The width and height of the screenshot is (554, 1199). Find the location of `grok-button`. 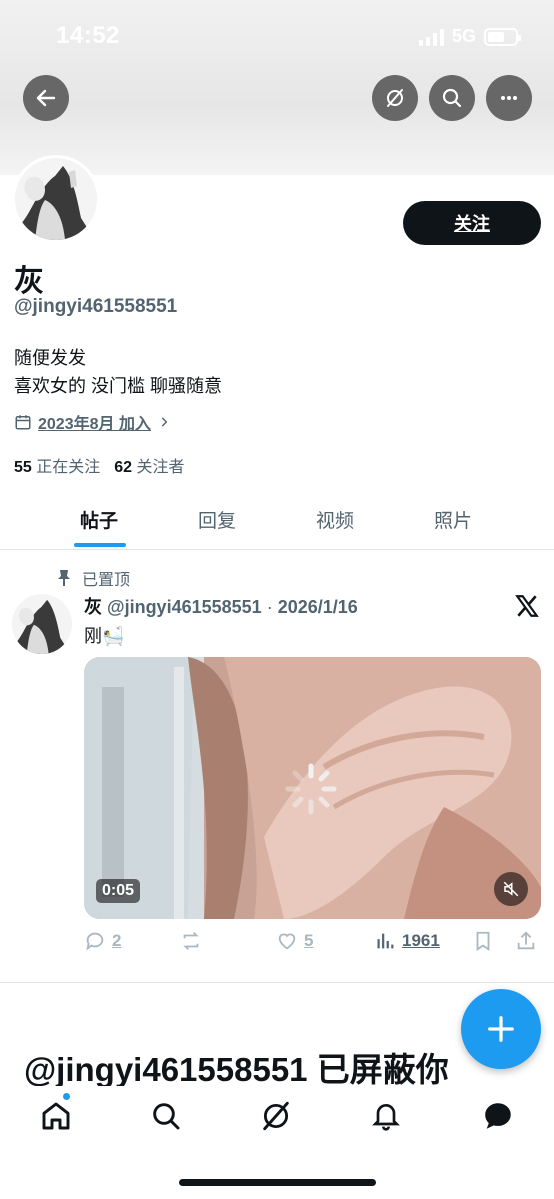

grok-button is located at coordinates (395, 98).